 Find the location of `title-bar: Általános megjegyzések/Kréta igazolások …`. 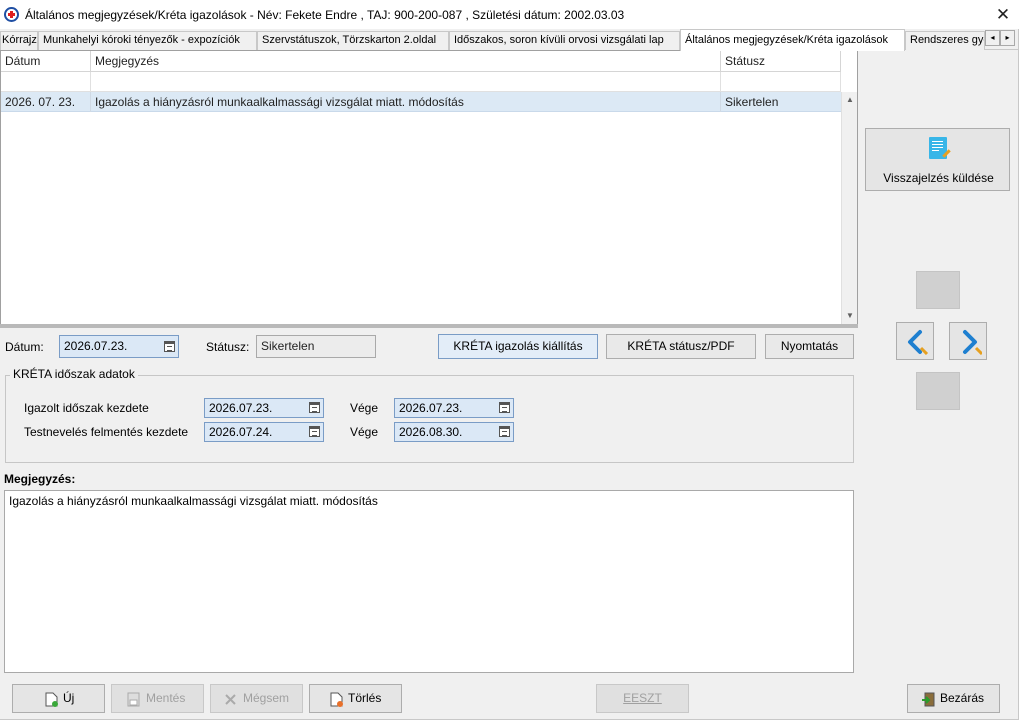

title-bar: Általános megjegyzések/Kréta igazolások … is located at coordinates (509, 14).